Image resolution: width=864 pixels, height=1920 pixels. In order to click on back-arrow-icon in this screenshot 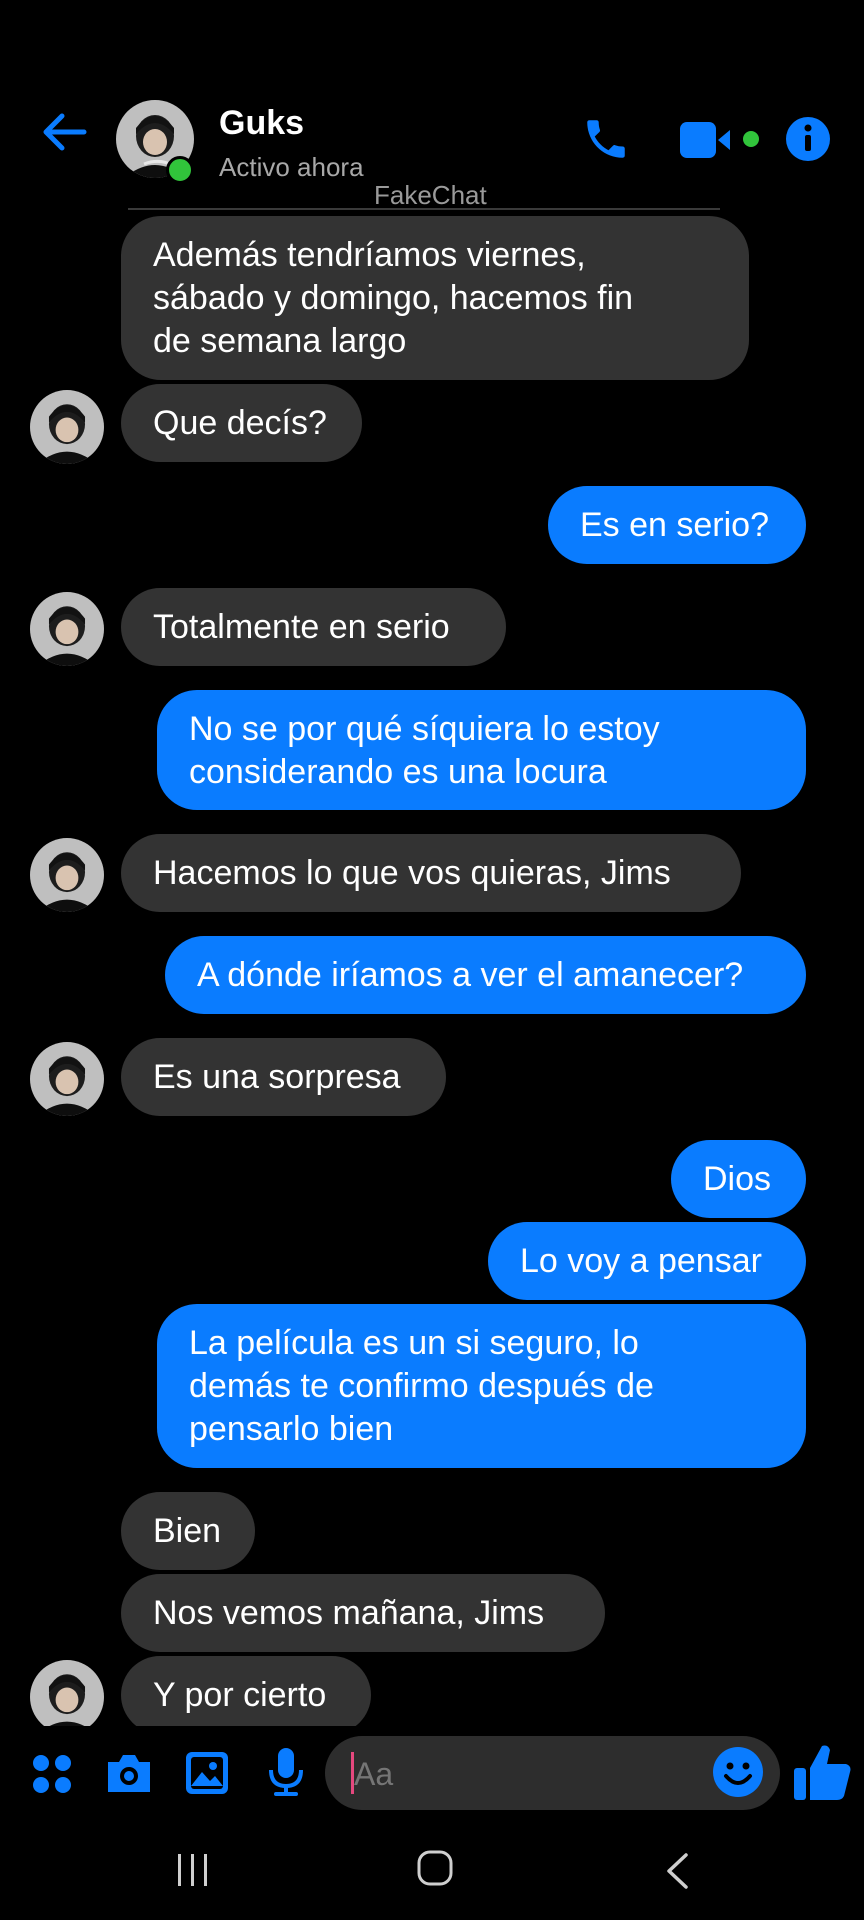, I will do `click(64, 132)`.